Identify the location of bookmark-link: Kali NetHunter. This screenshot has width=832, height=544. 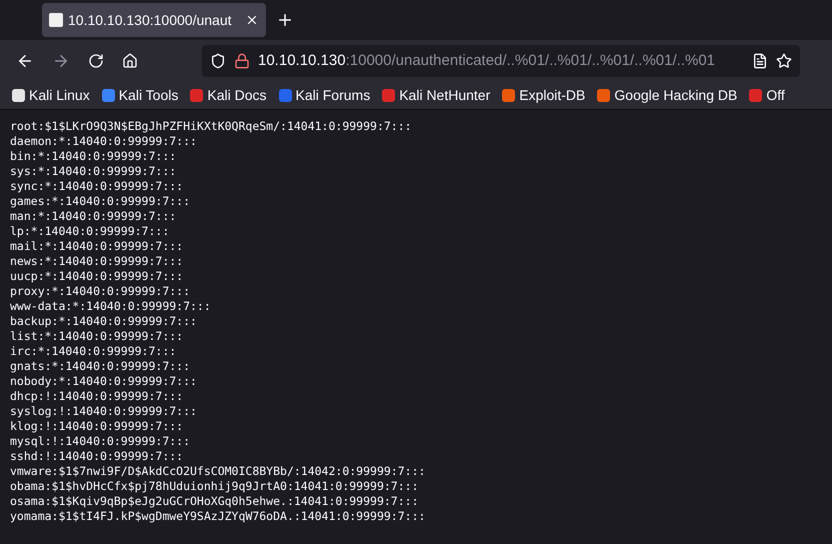
(444, 95).